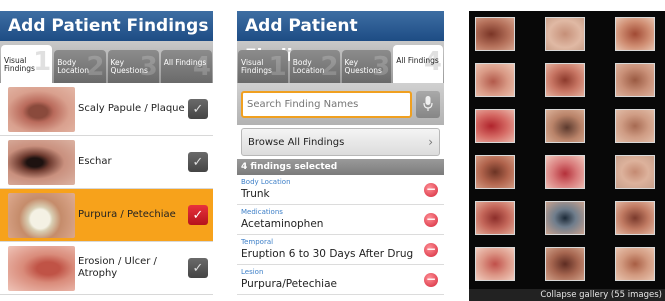 This screenshot has width=665, height=301. What do you see at coordinates (282, 224) in the screenshot?
I see `finding-value: Acetaminophen` at bounding box center [282, 224].